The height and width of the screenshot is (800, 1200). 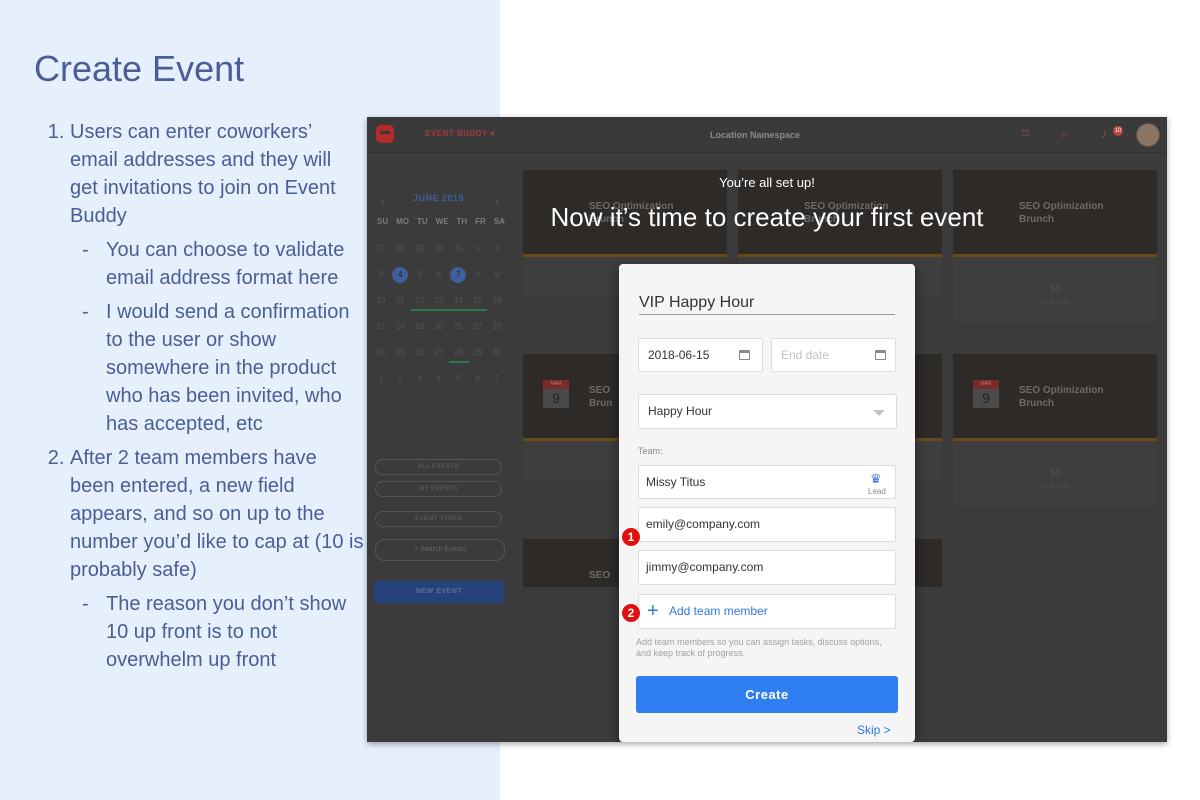 I want to click on lead-label: Lead, so click(x=877, y=491).